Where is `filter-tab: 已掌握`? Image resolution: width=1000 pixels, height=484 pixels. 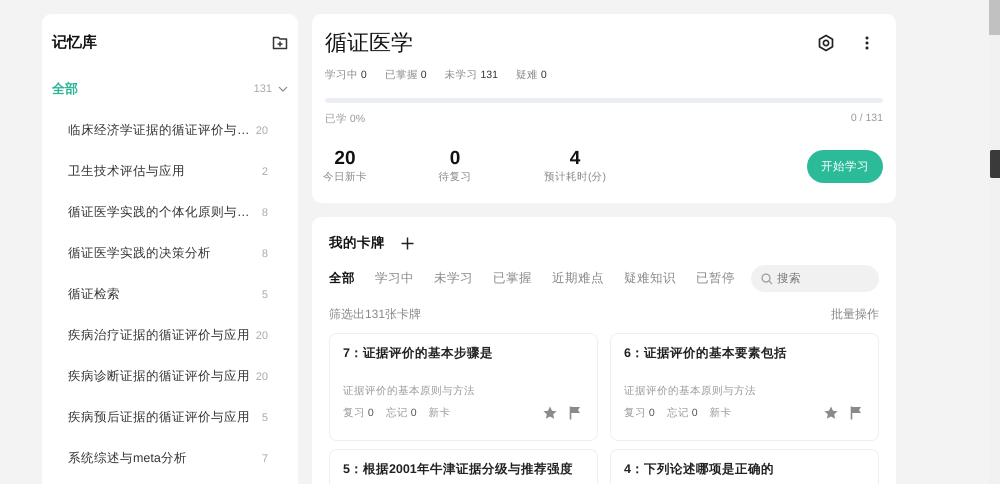
filter-tab: 已掌握 is located at coordinates (512, 278).